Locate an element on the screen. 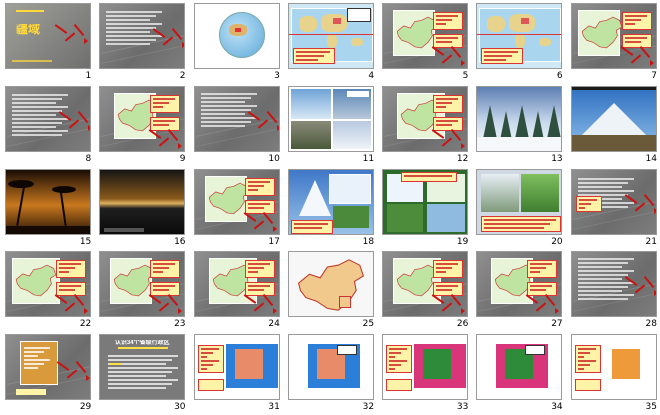 The height and width of the screenshot is (415, 660). slide-number: 31 is located at coordinates (274, 407).